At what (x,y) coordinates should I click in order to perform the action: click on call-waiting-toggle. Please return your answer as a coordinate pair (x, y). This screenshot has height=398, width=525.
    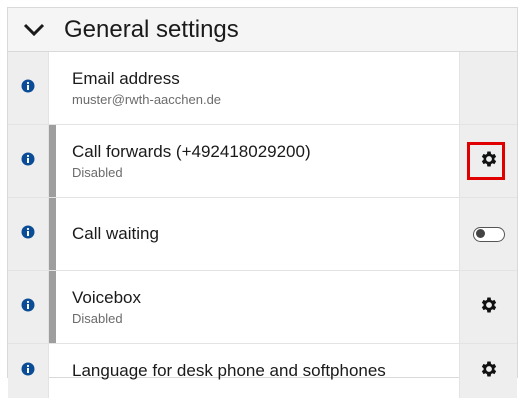
    Looking at the image, I should click on (488, 234).